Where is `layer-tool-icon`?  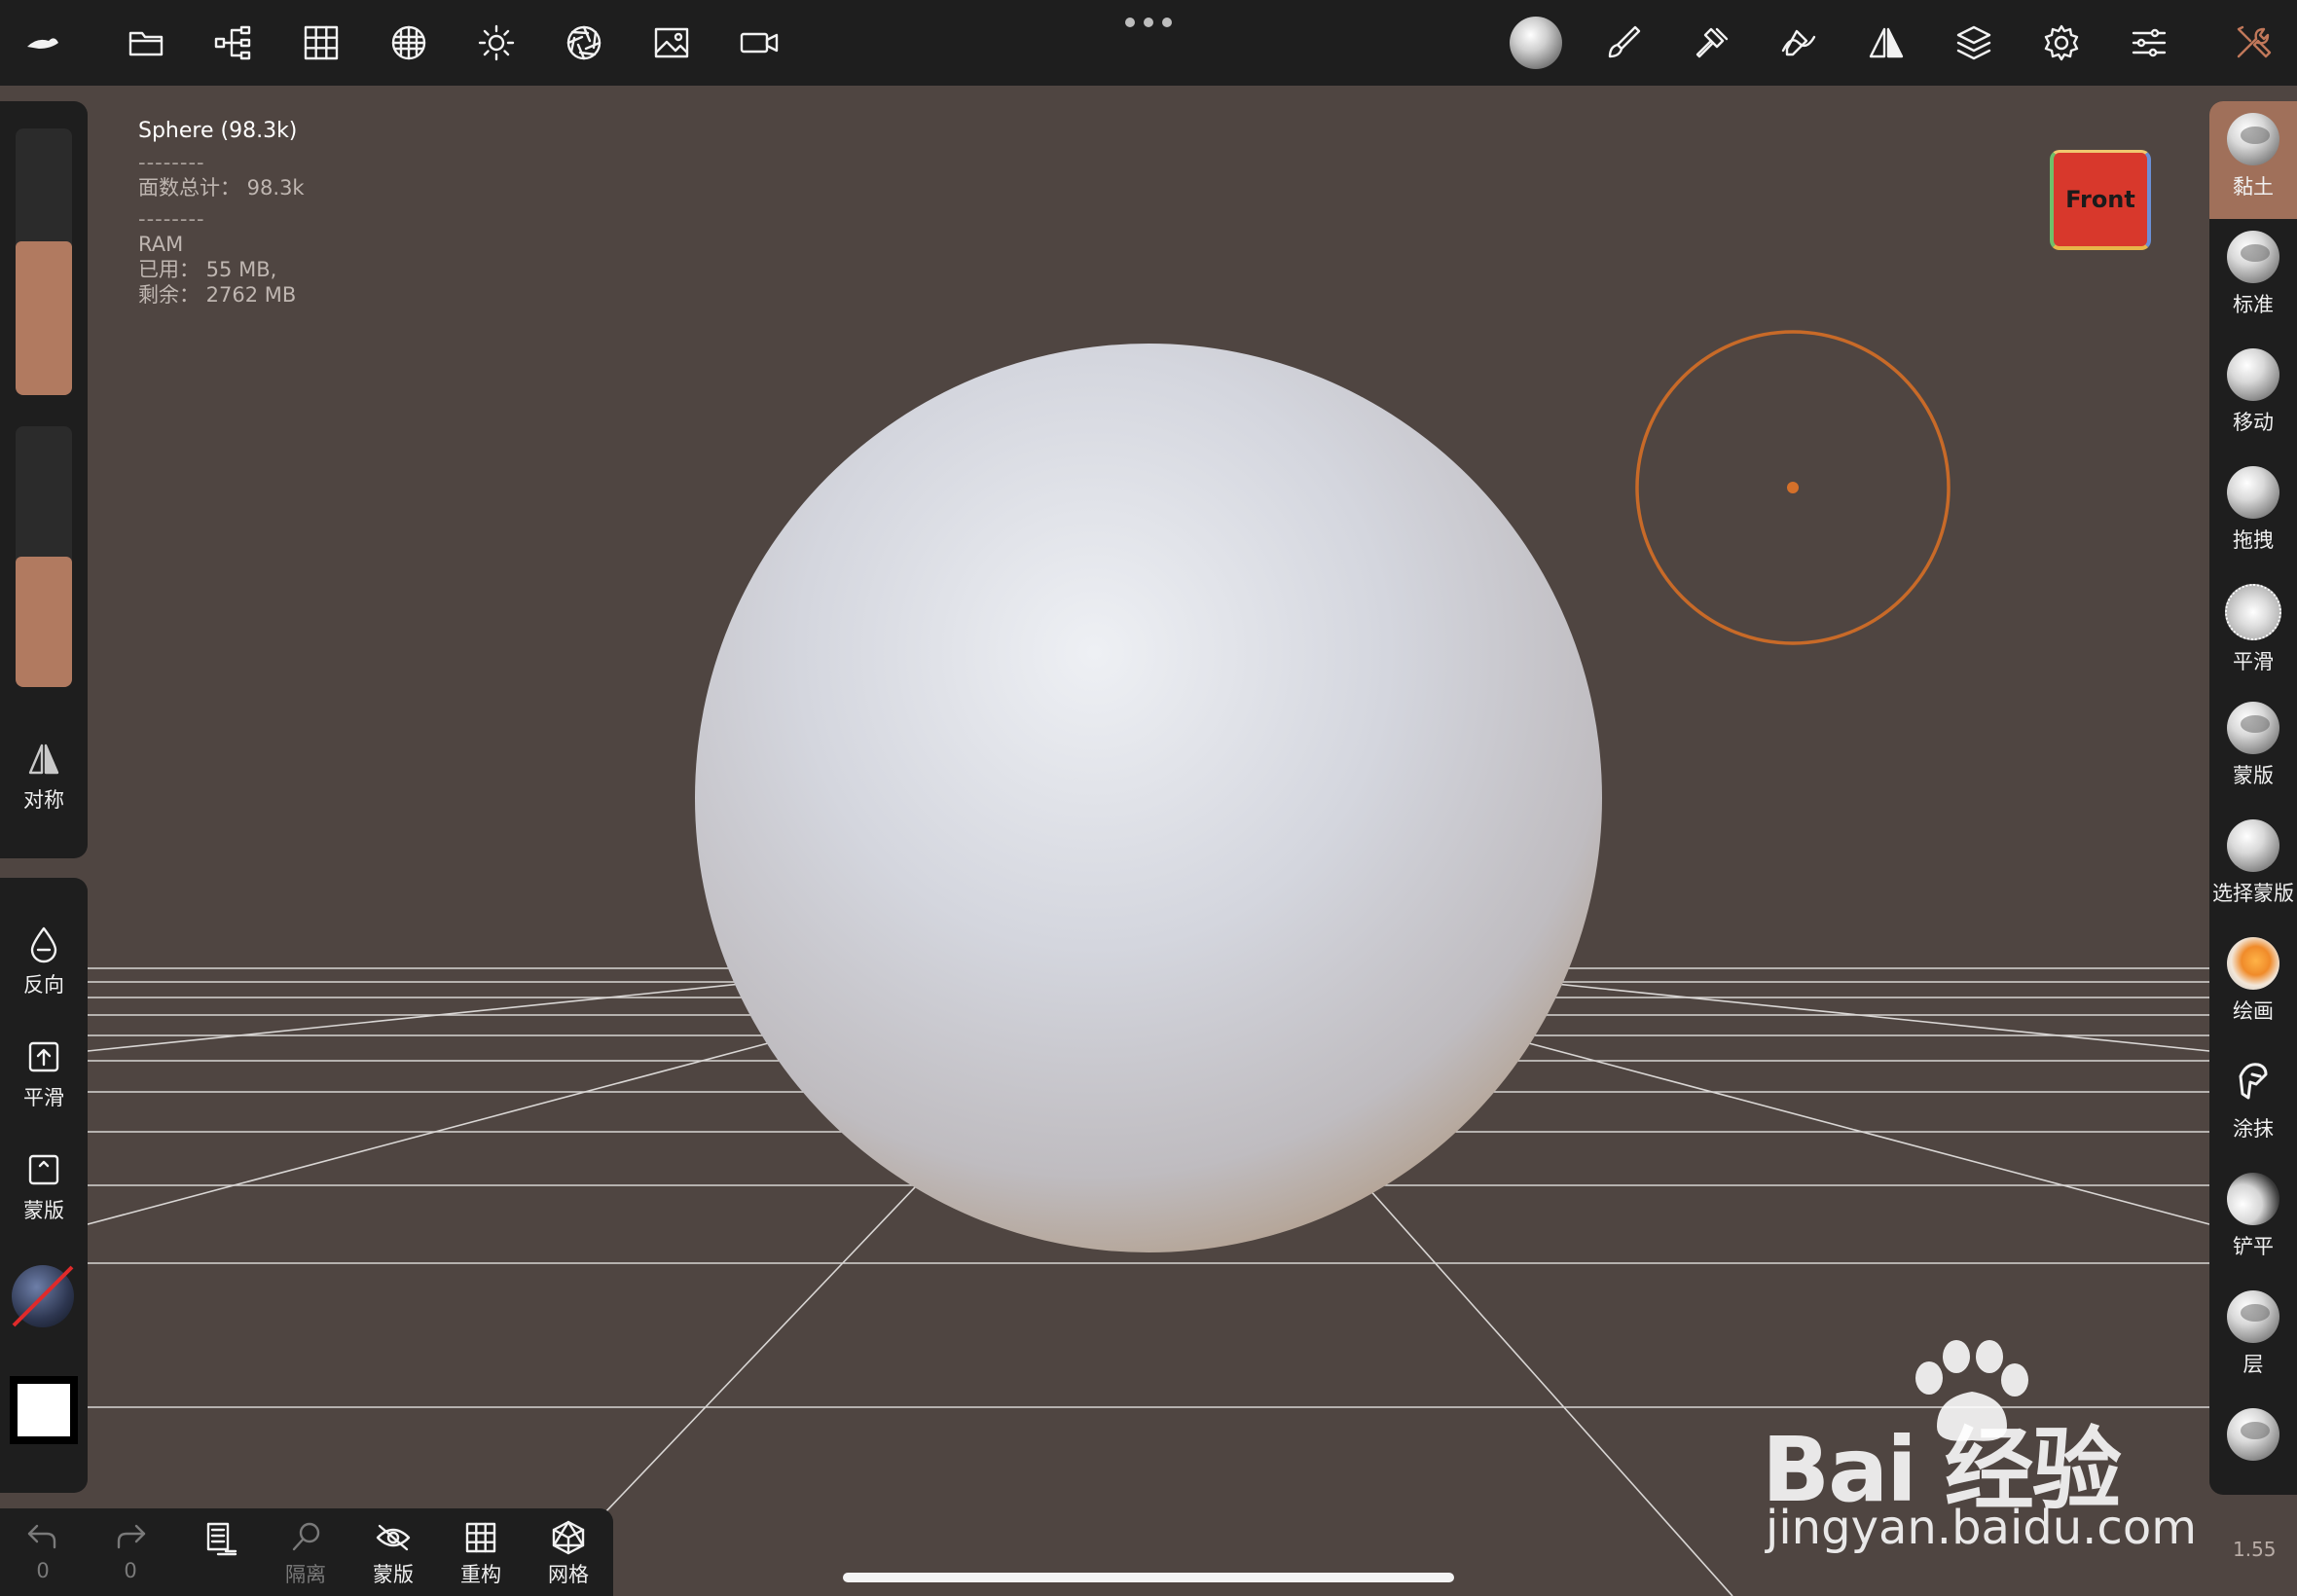
layer-tool-icon is located at coordinates (2253, 1316).